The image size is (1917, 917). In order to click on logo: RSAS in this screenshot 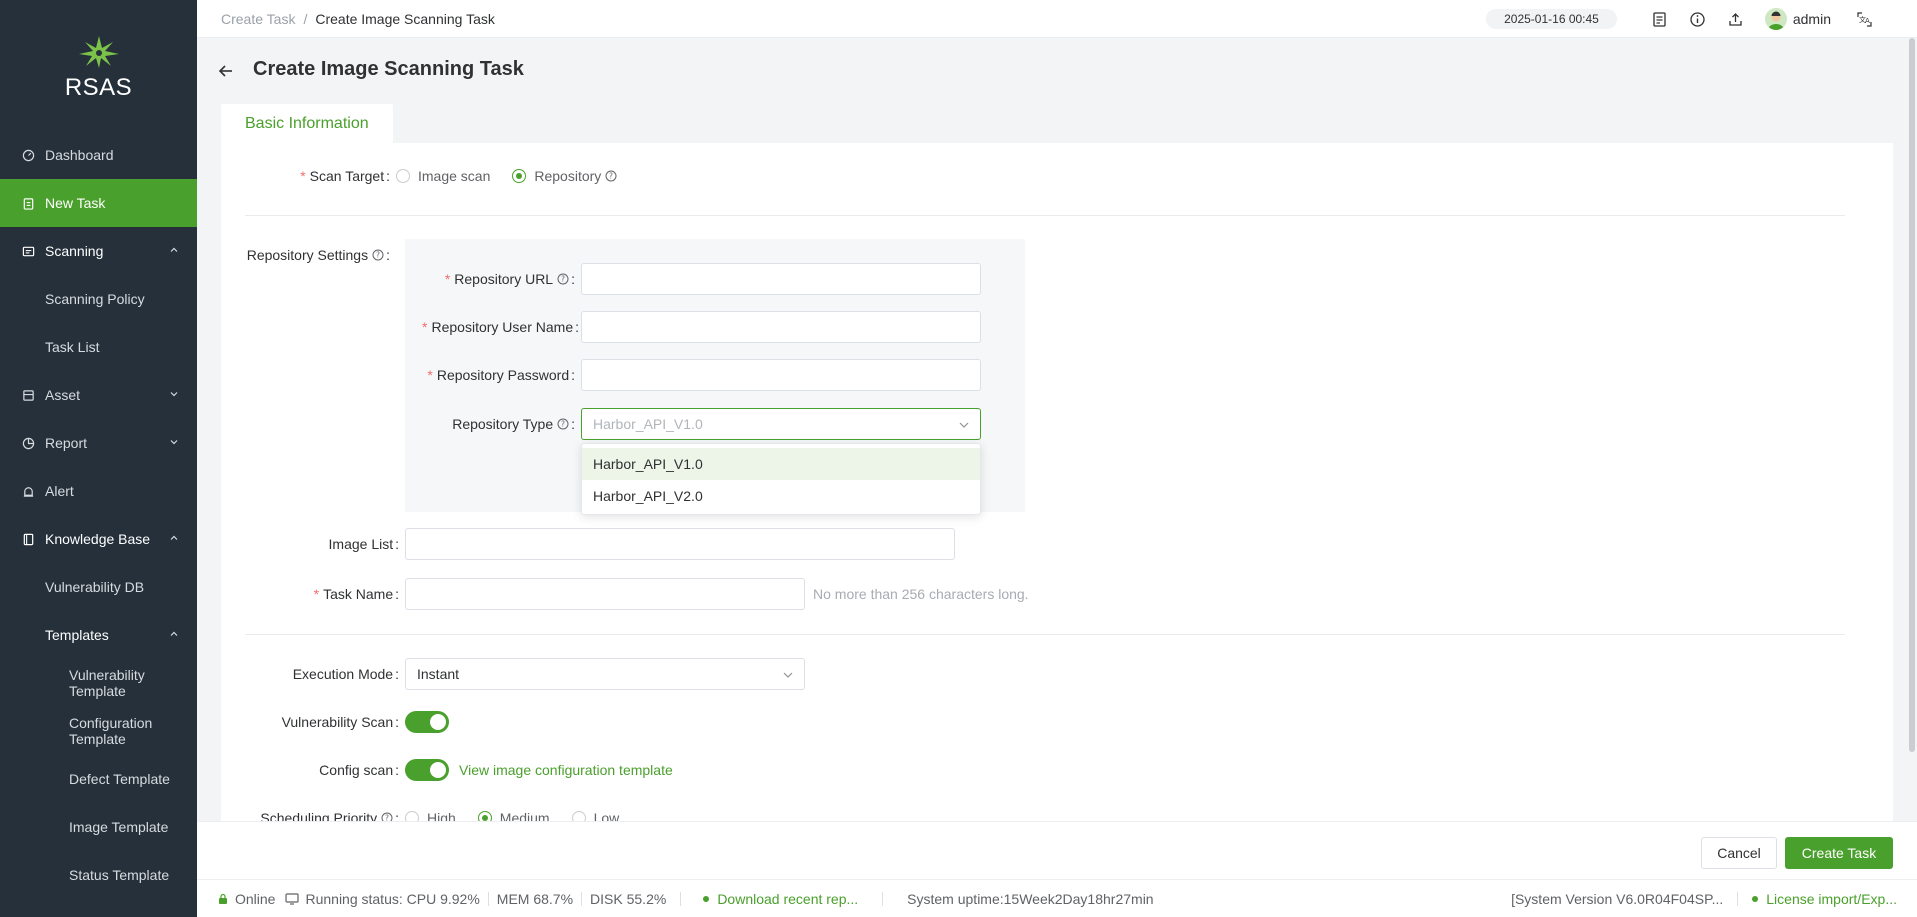, I will do `click(98, 68)`.